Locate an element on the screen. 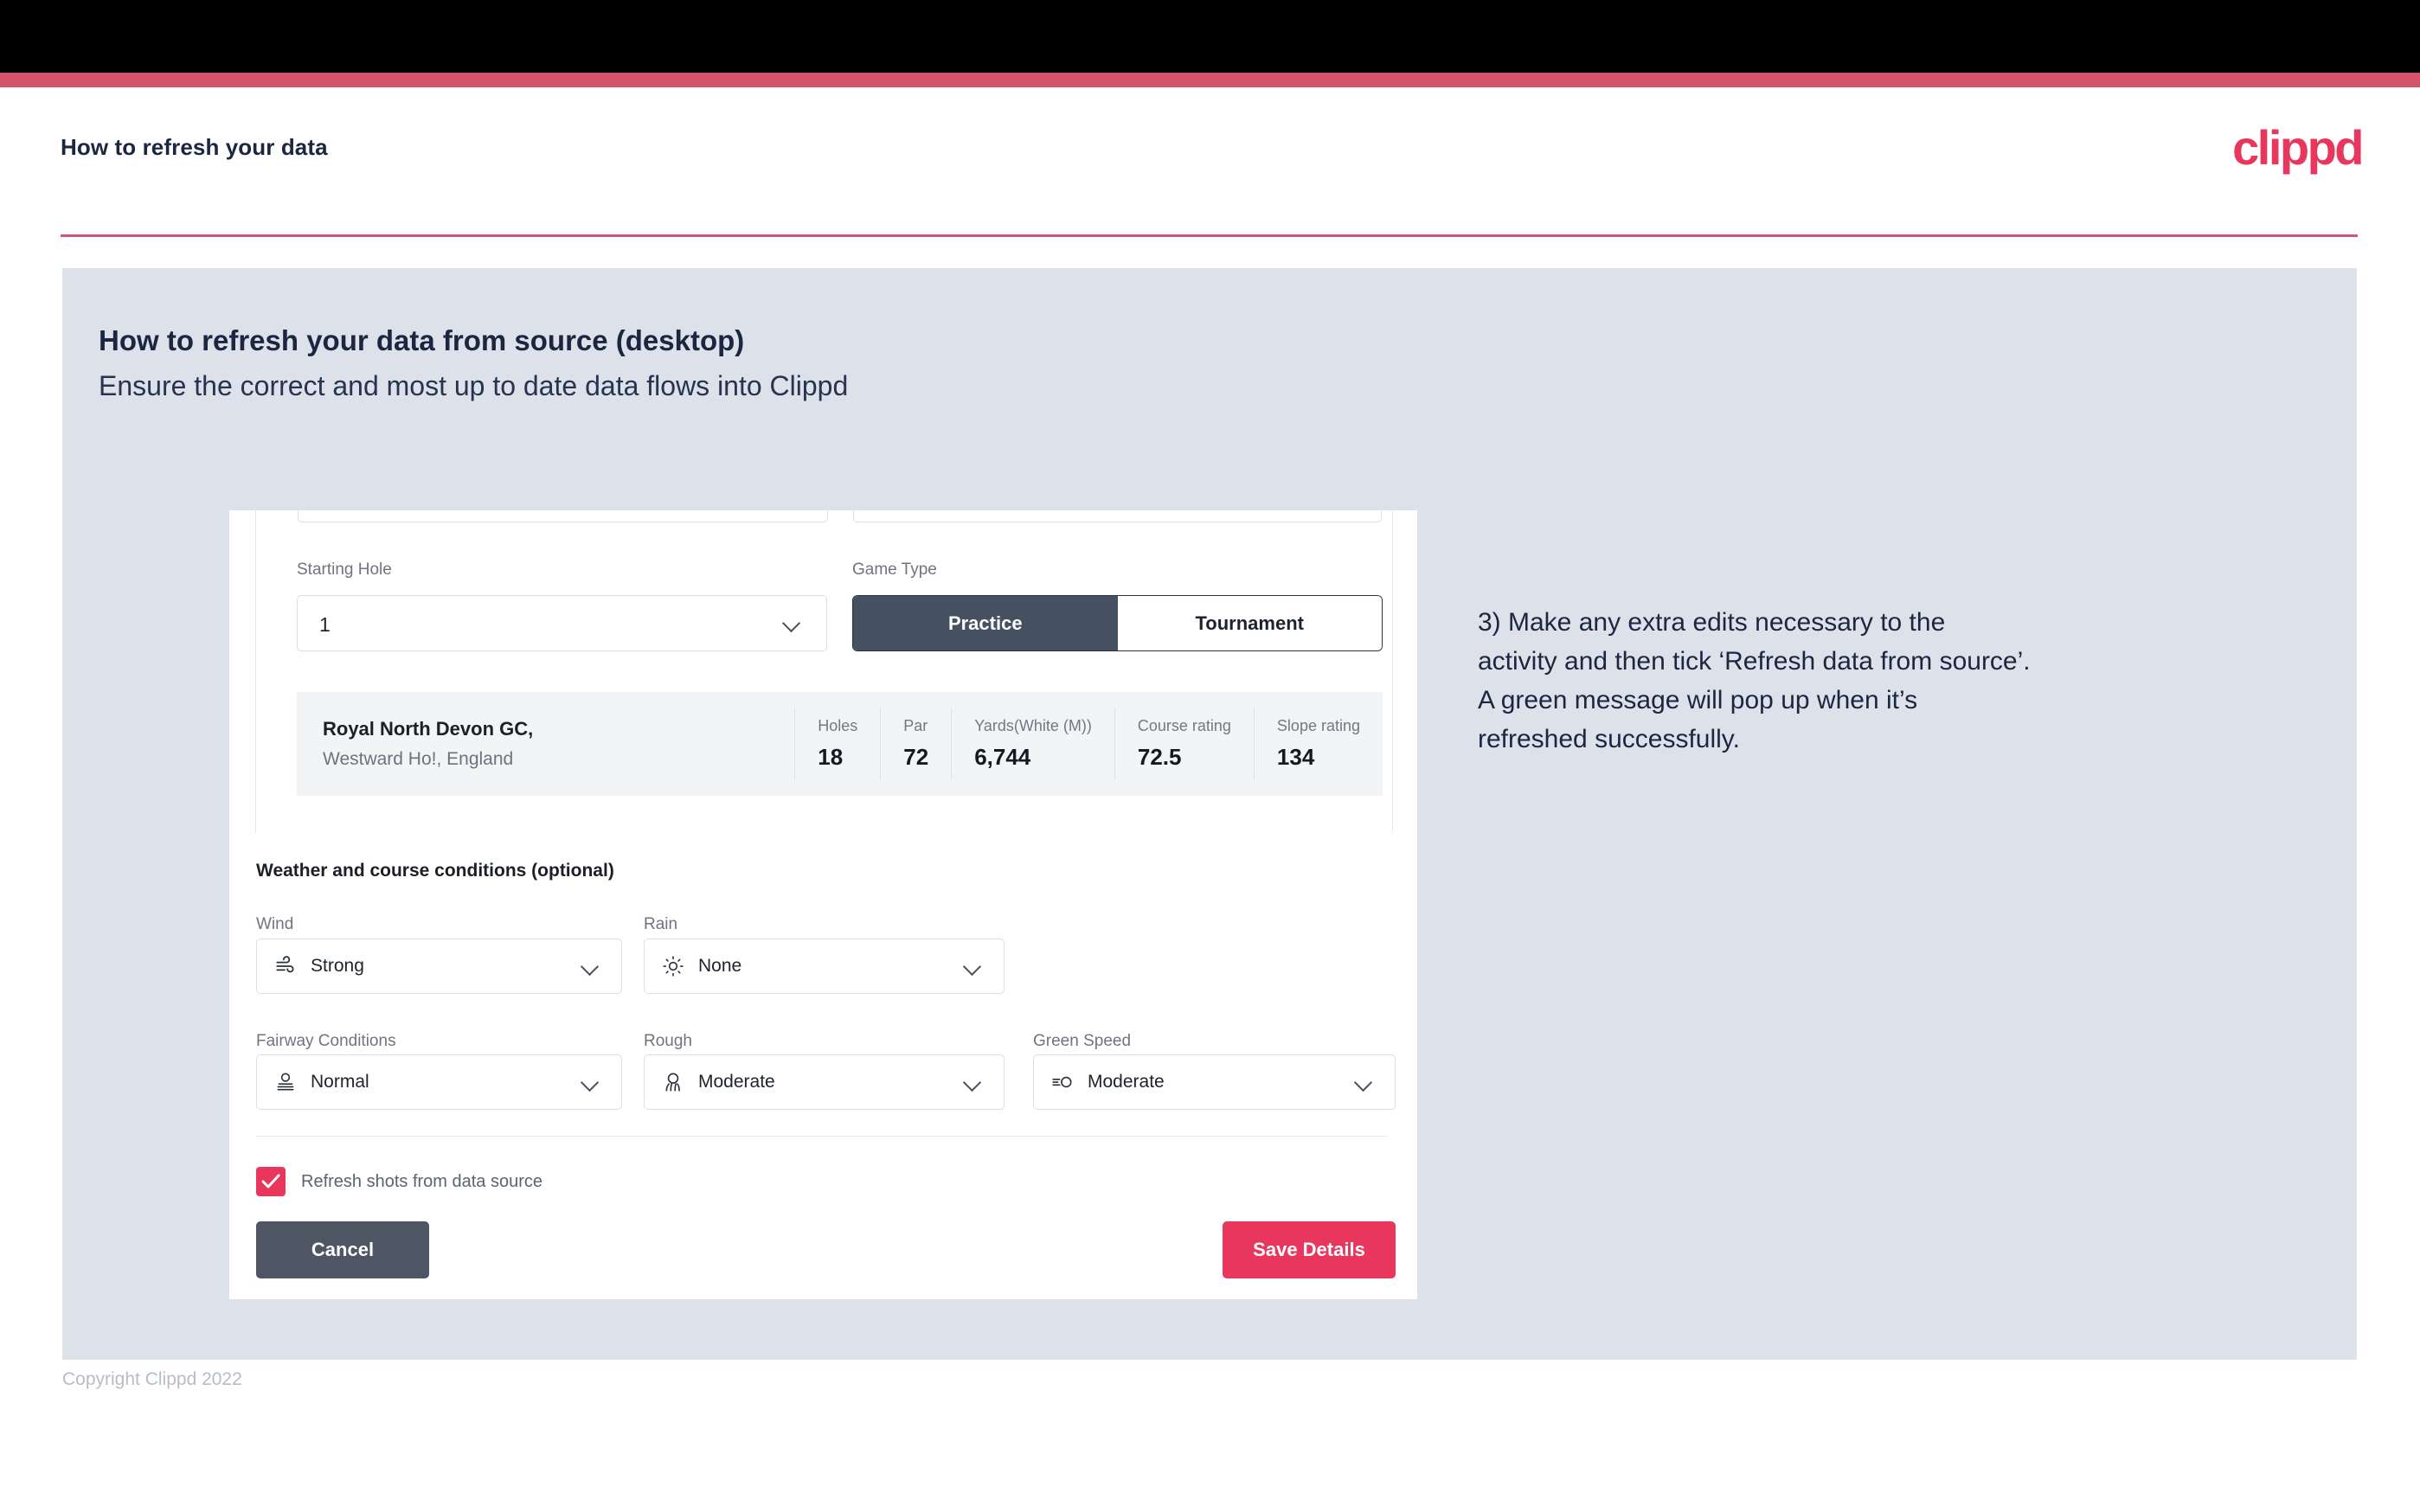  stat-value: 6,744 is located at coordinates (1002, 757).